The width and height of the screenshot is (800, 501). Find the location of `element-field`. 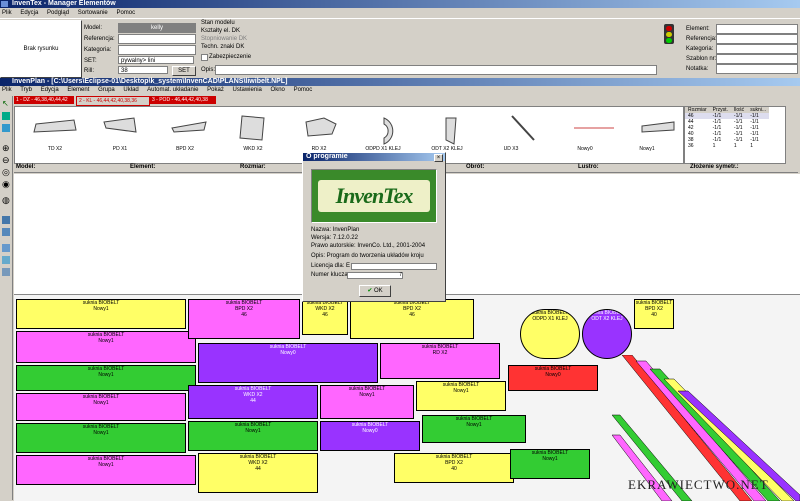

element-field is located at coordinates (757, 29).